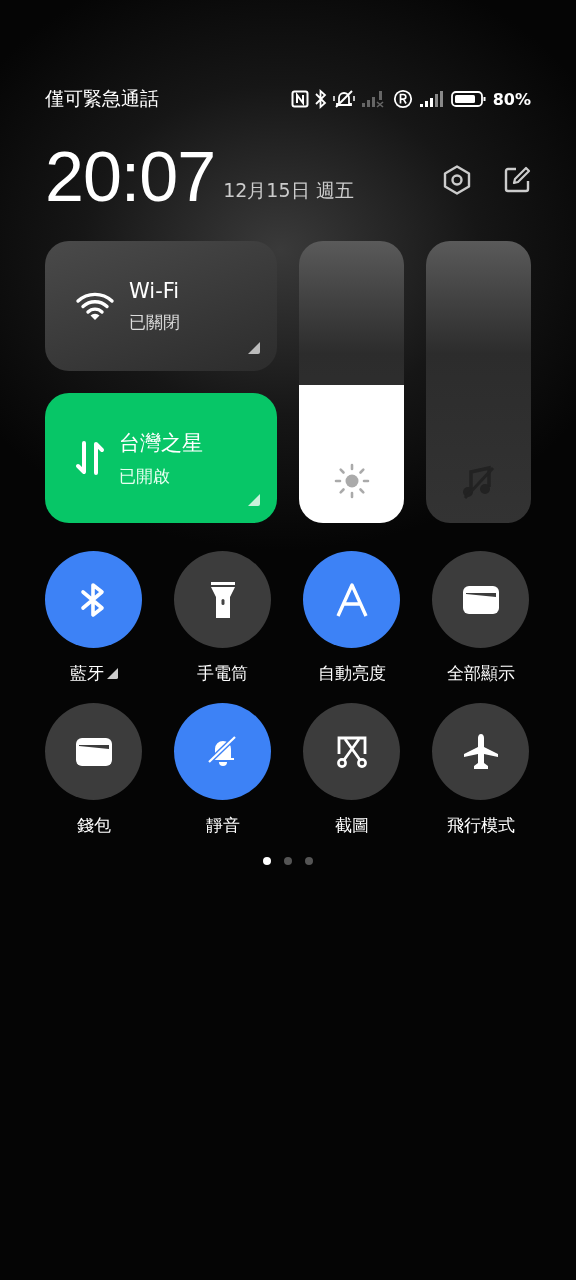 The image size is (576, 1280). What do you see at coordinates (351, 825) in the screenshot?
I see `toggle-label: 截圖` at bounding box center [351, 825].